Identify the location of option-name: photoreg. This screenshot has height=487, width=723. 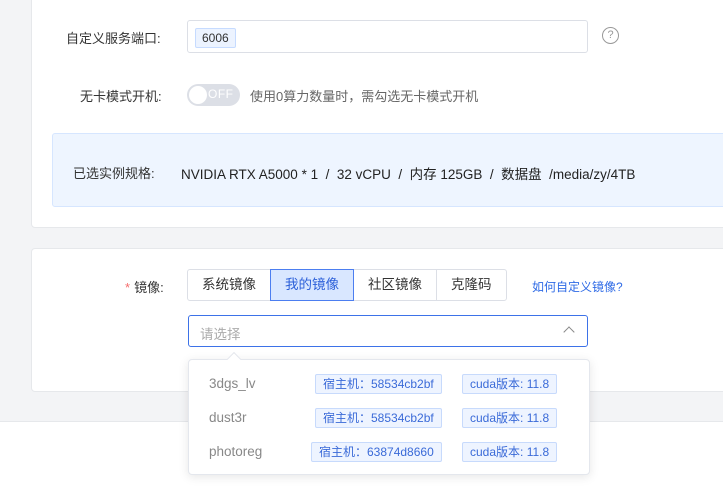
(236, 451).